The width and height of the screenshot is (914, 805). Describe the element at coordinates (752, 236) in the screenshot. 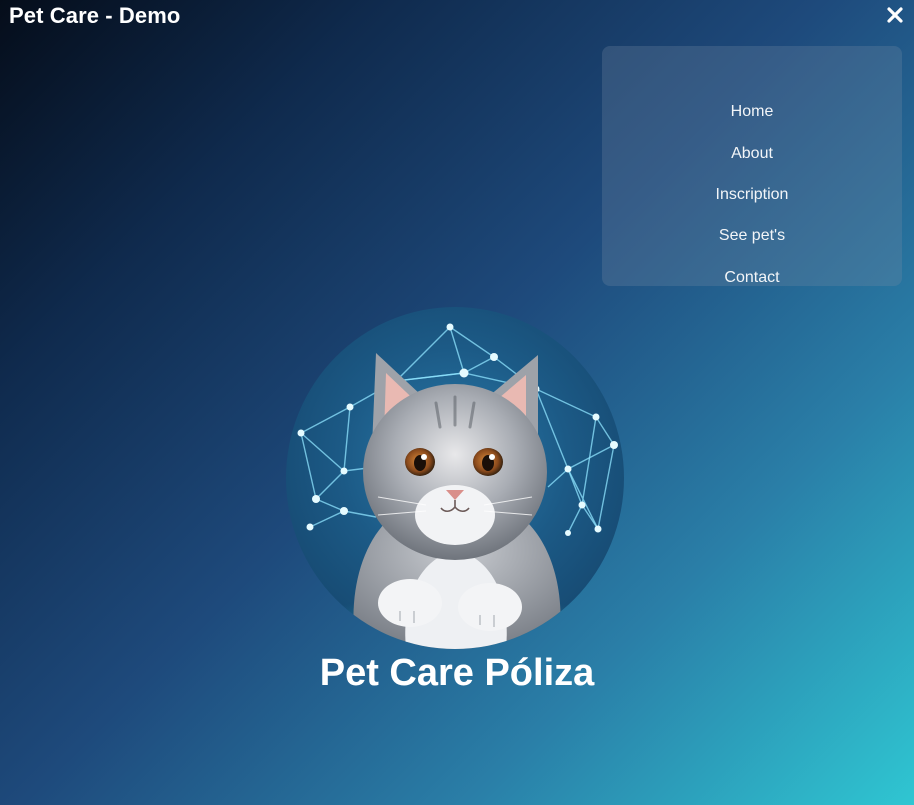

I see `menu-item-see-pets: See pet's` at that location.